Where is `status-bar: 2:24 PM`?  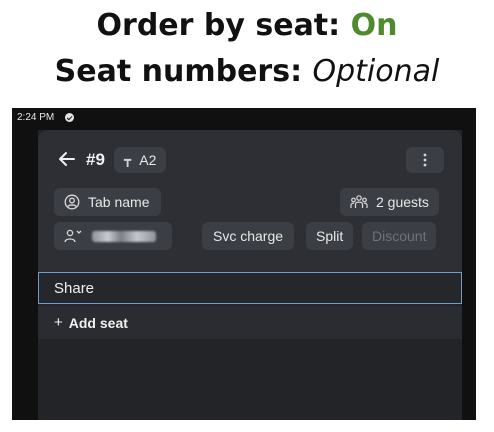
status-bar: 2:24 PM is located at coordinates (244, 118).